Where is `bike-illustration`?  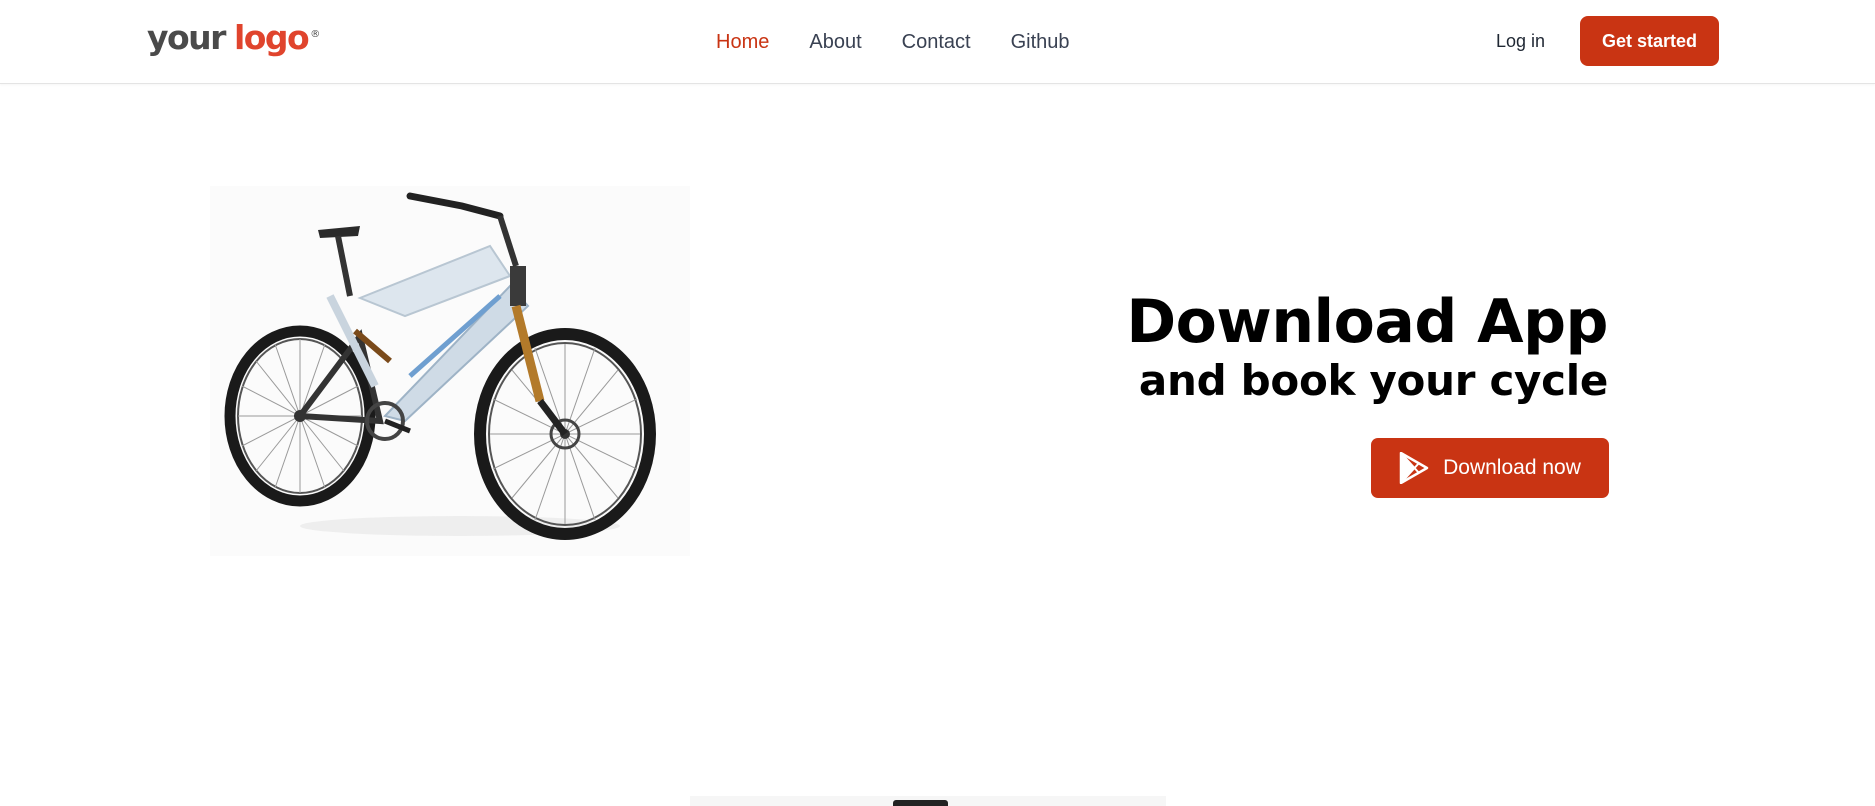 bike-illustration is located at coordinates (440, 366).